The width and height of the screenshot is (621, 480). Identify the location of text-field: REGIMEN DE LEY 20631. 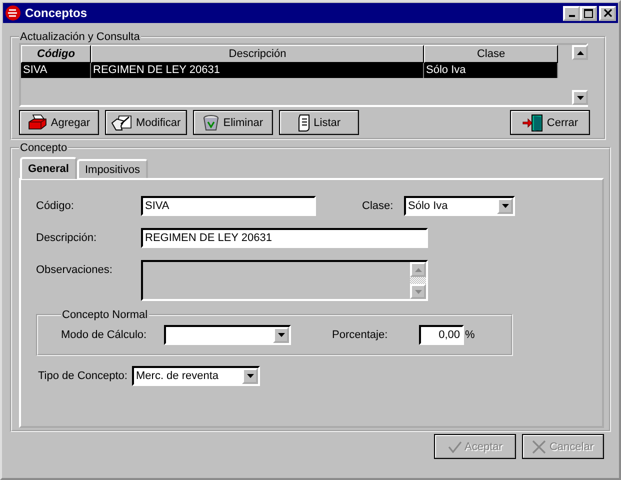
(284, 238).